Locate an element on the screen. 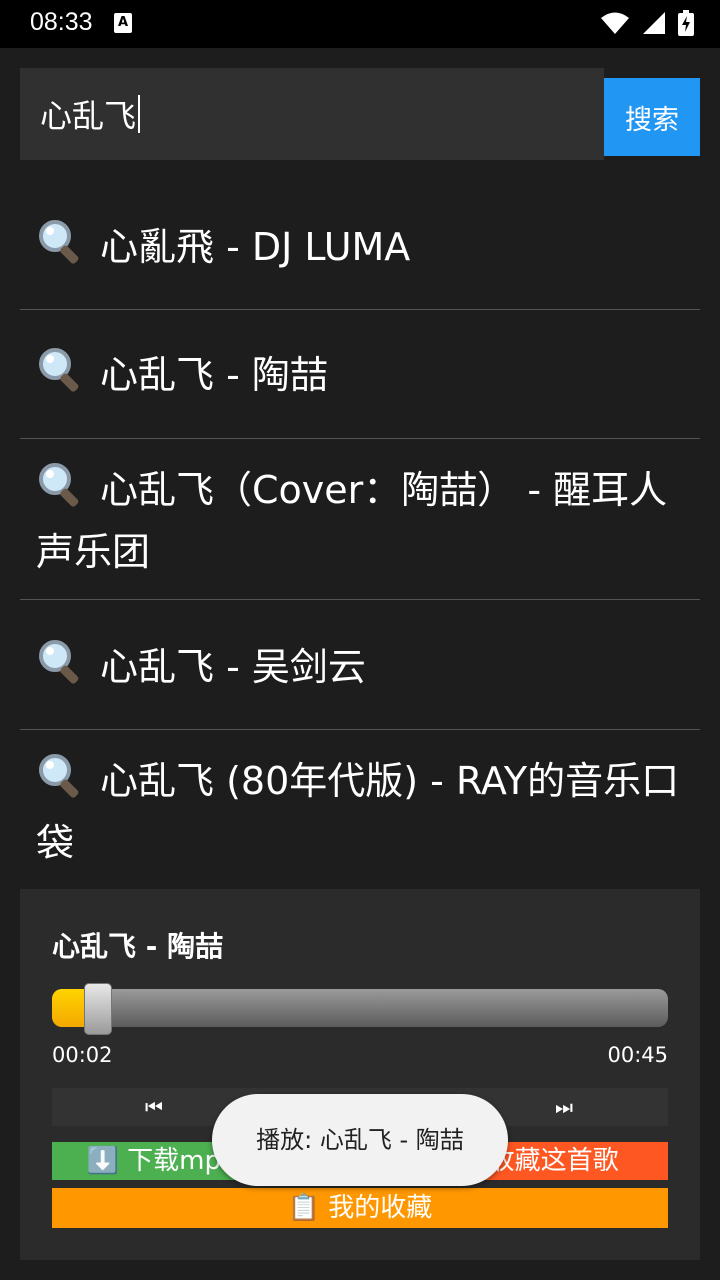  my-favorites-button: 📋 我的收藏 is located at coordinates (360, 1208).